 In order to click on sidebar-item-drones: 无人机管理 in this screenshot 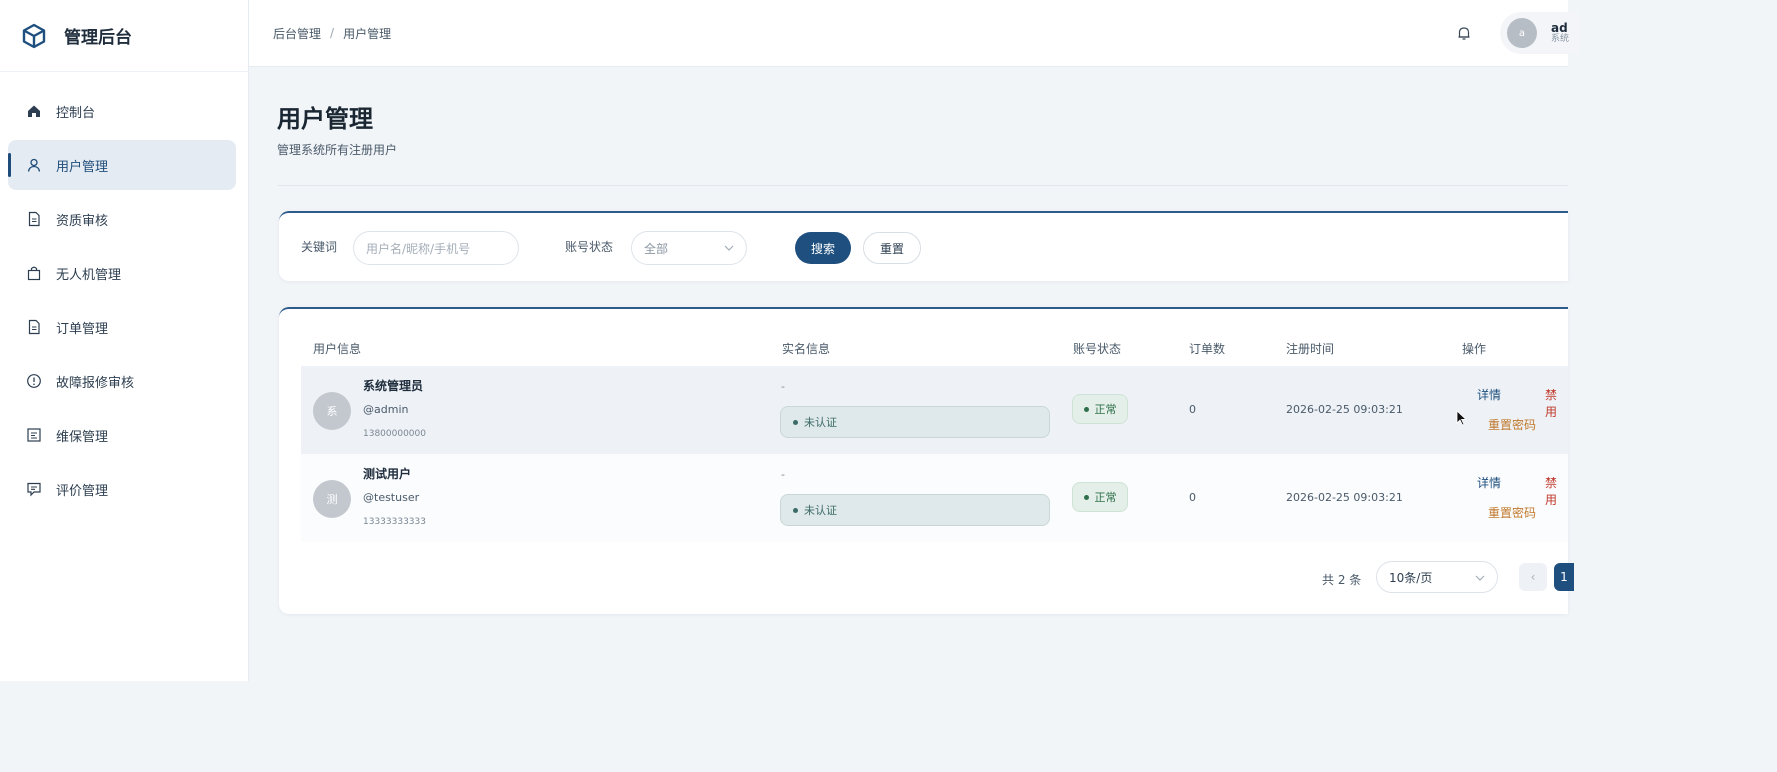, I will do `click(122, 273)`.